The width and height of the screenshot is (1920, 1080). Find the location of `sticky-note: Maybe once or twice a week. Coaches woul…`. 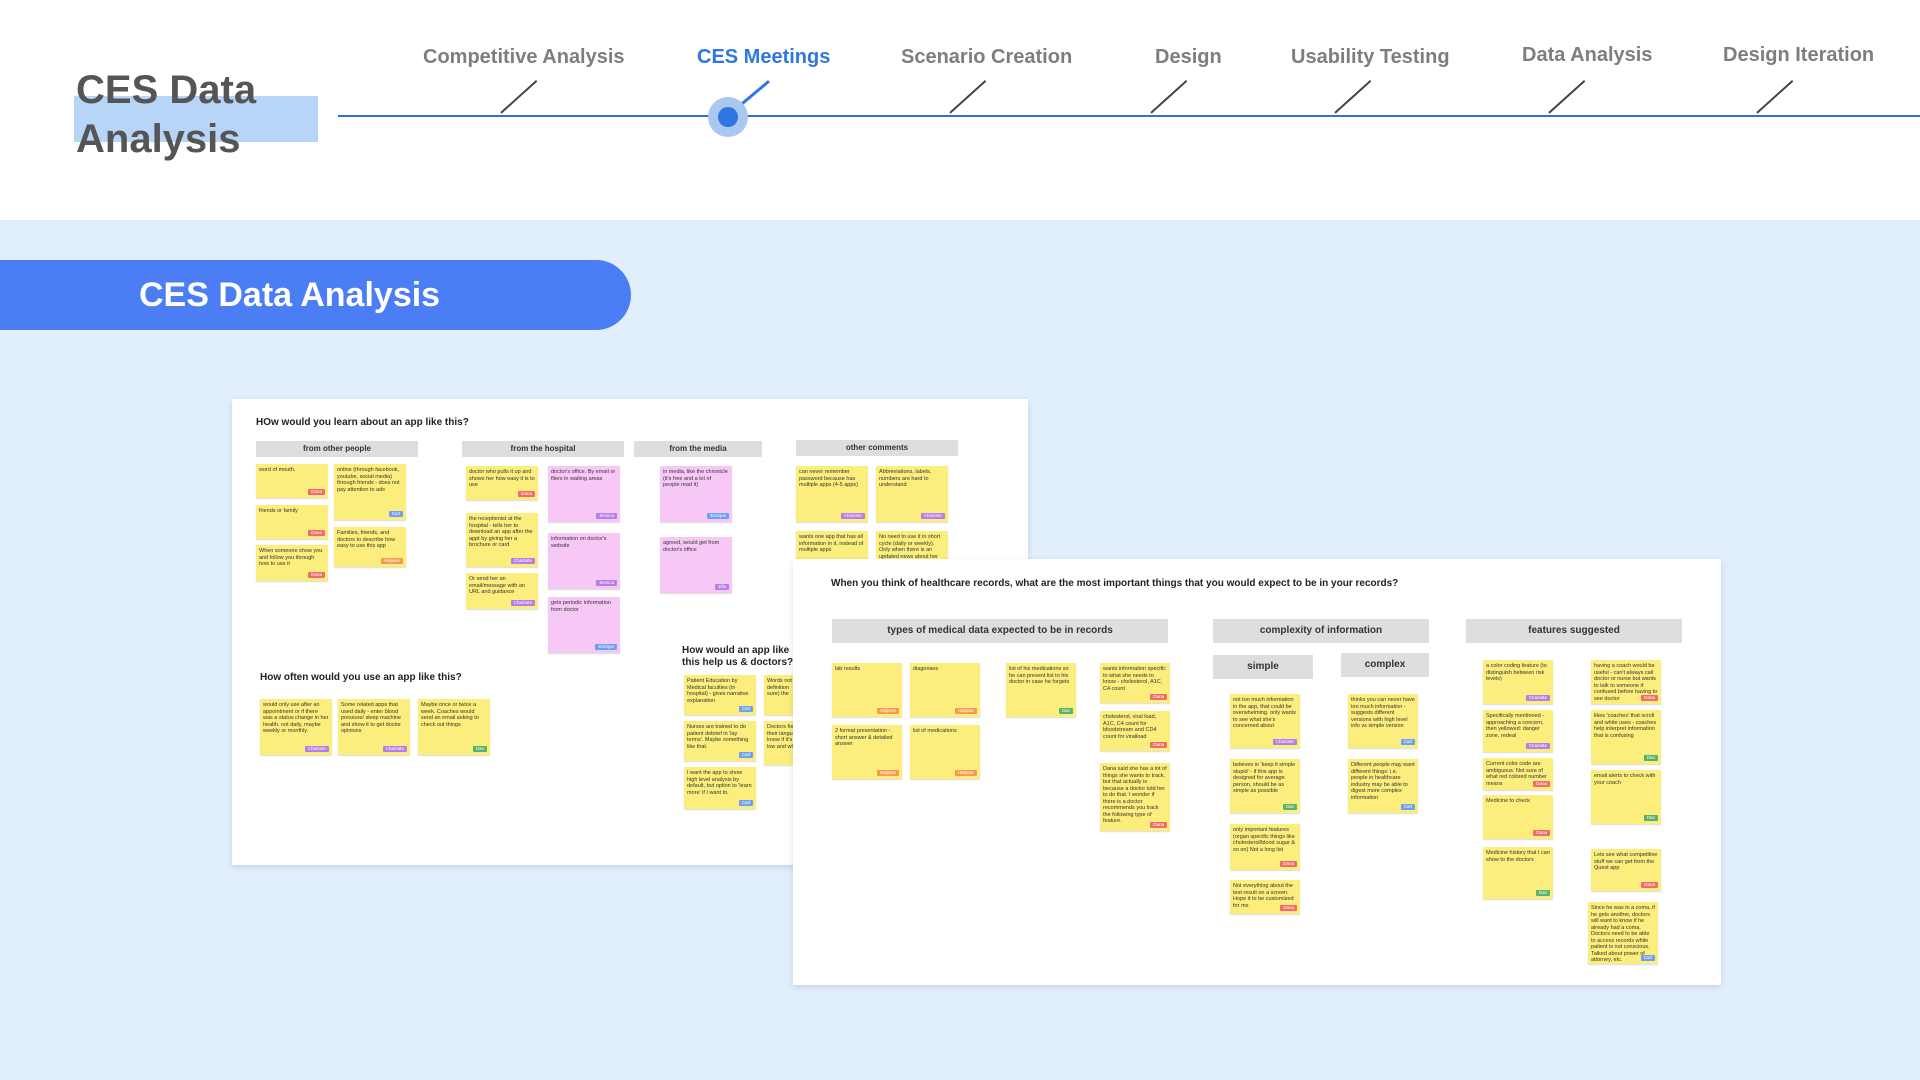

sticky-note: Maybe once or twice a week. Coaches woul… is located at coordinates (454, 727).